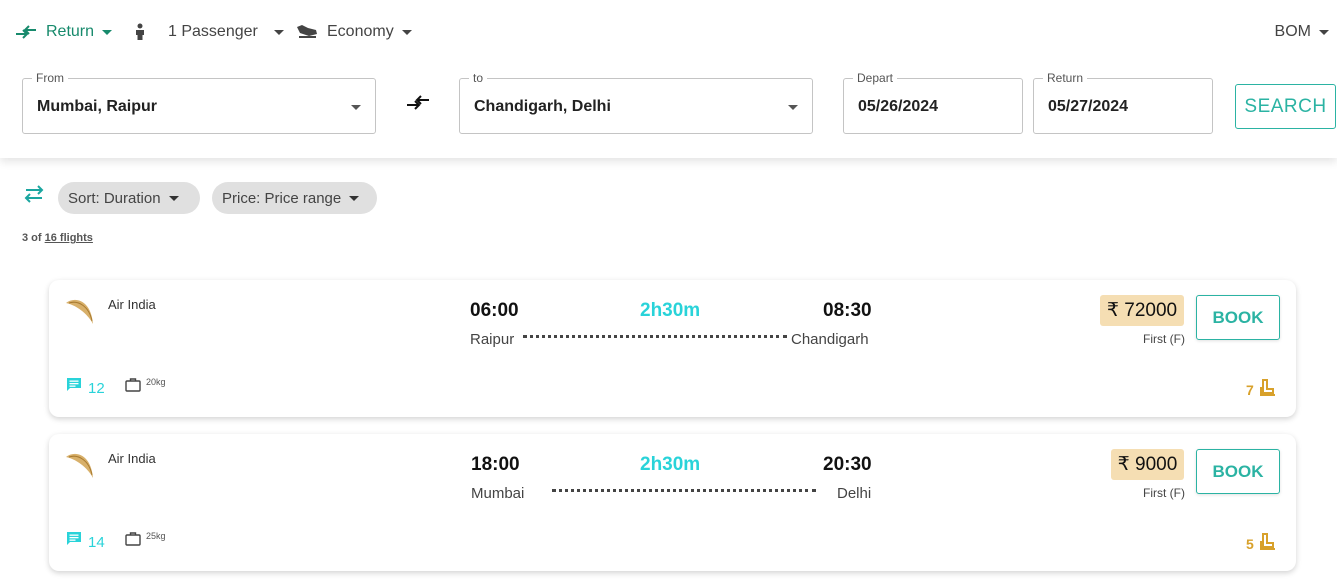 Image resolution: width=1337 pixels, height=584 pixels. Describe the element at coordinates (360, 31) in the screenshot. I see `cabin-label: Economy` at that location.